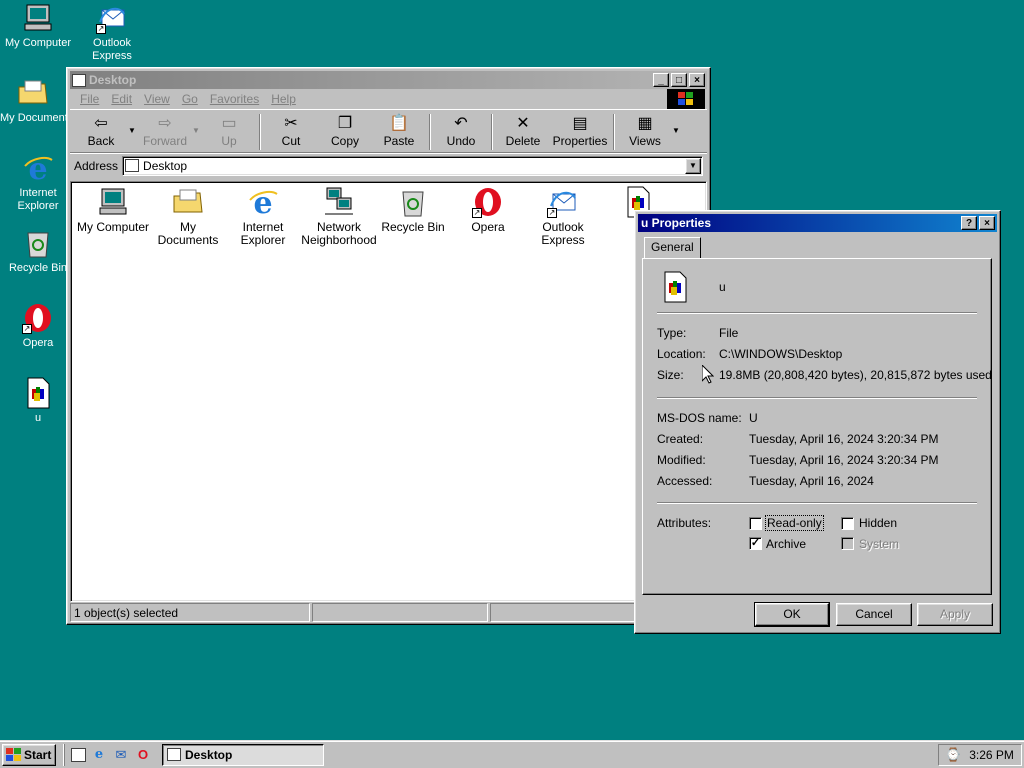  What do you see at coordinates (878, 523) in the screenshot?
I see `hidden-label: Hidden` at bounding box center [878, 523].